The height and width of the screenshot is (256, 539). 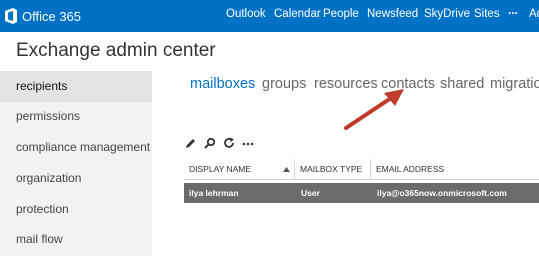 I want to click on brand-name: Office 365, so click(x=52, y=16).